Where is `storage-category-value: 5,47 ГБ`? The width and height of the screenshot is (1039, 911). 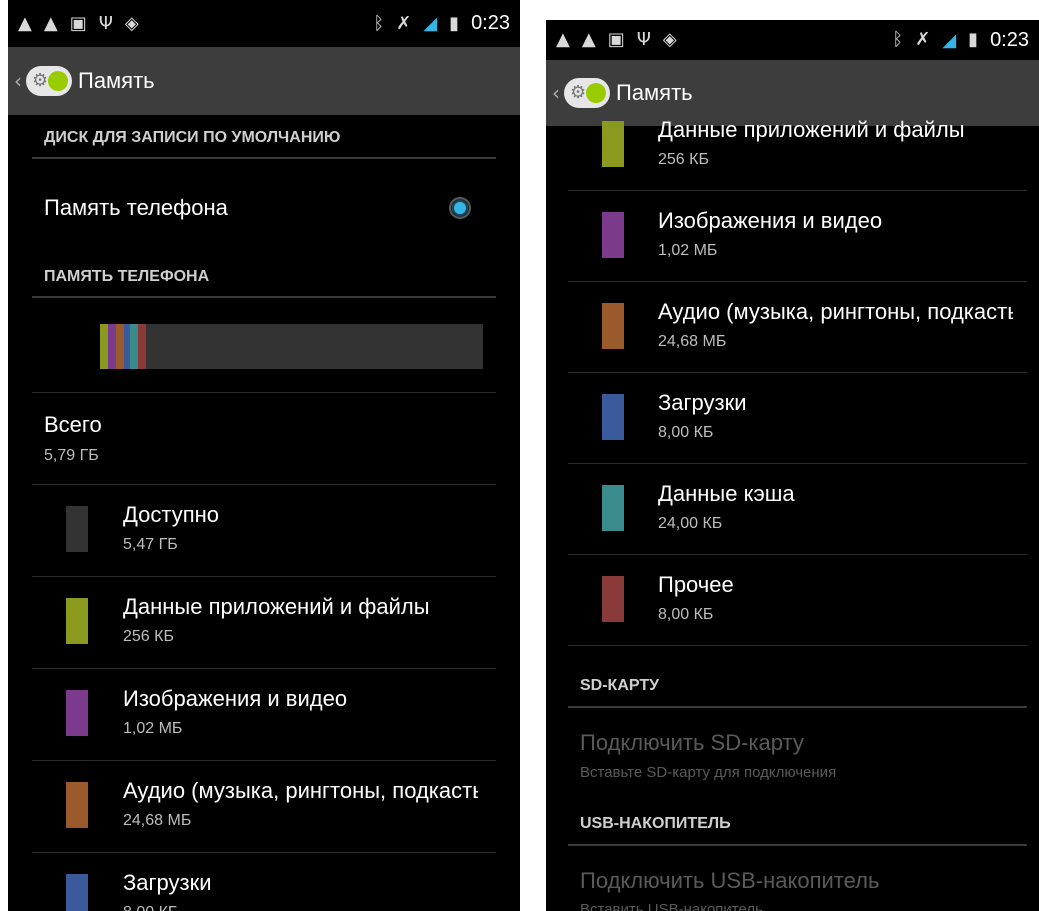
storage-category-value: 5,47 ГБ is located at coordinates (150, 544).